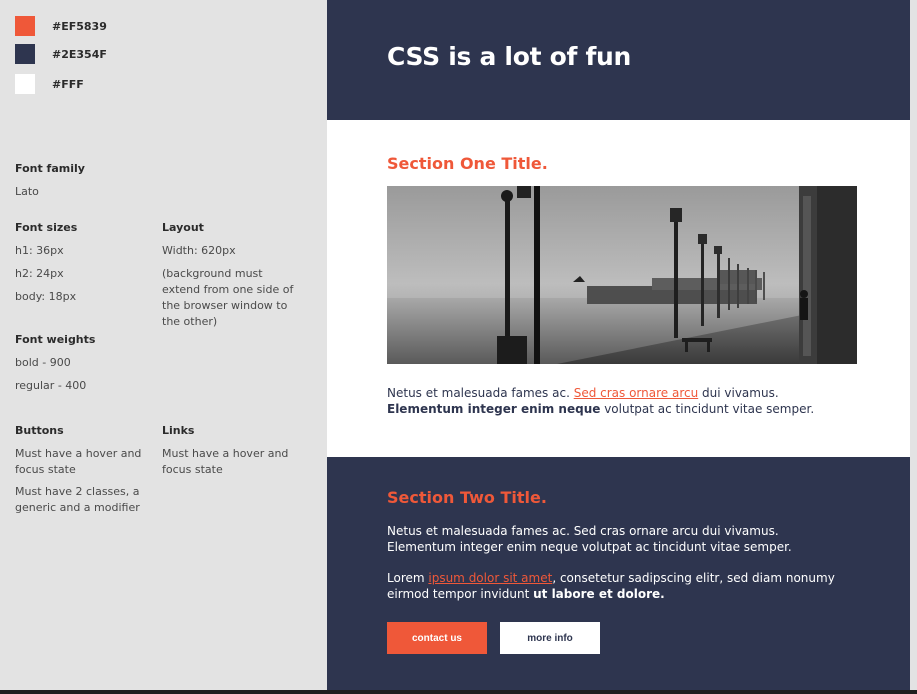 The width and height of the screenshot is (917, 694). I want to click on font-weight-bold: bold - 900, so click(43, 362).